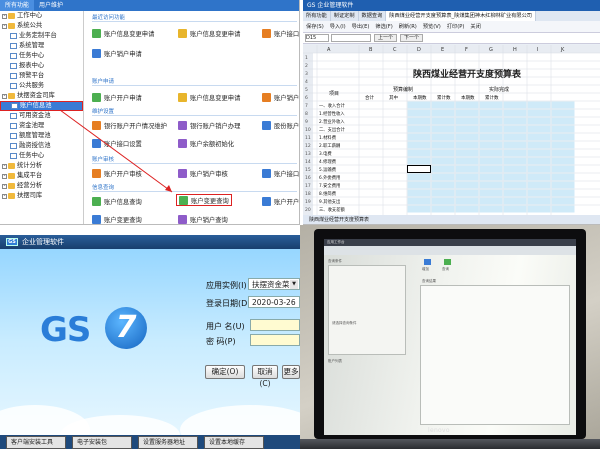  Describe the element at coordinates (537, 50) in the screenshot. I see `column-header: I` at that location.